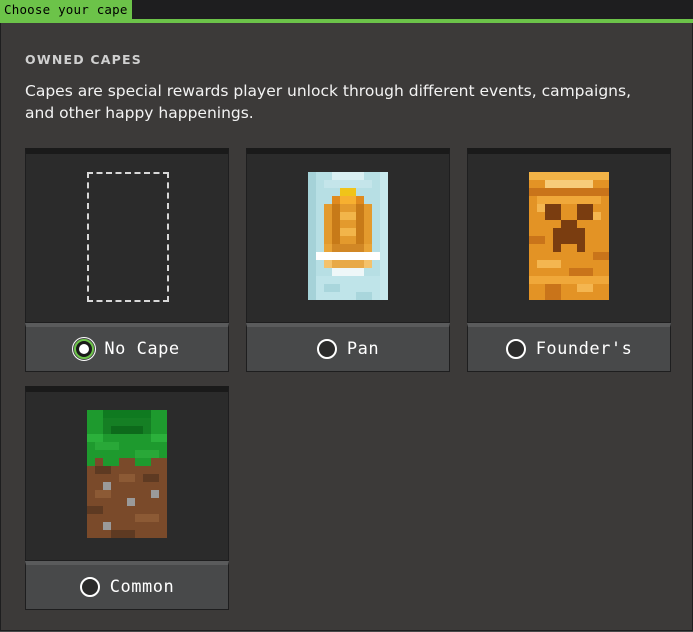  I want to click on cape-card-common: Common, so click(127, 498).